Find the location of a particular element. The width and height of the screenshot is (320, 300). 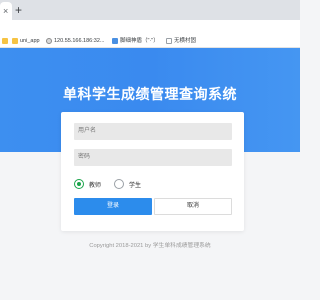

bookmark-village: 无横村固 is located at coordinates (181, 41).